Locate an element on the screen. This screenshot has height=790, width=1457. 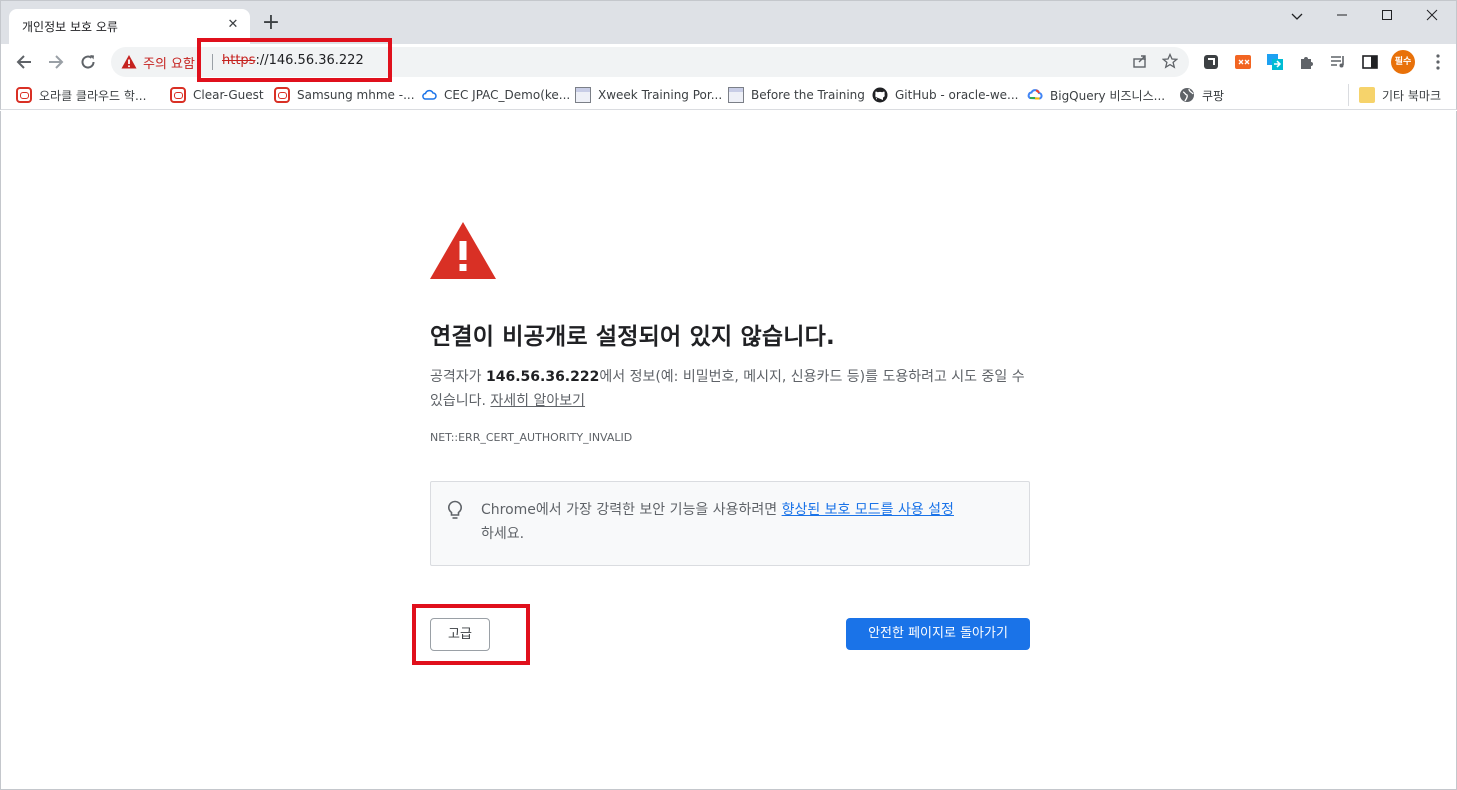
share-icon is located at coordinates (1140, 62).